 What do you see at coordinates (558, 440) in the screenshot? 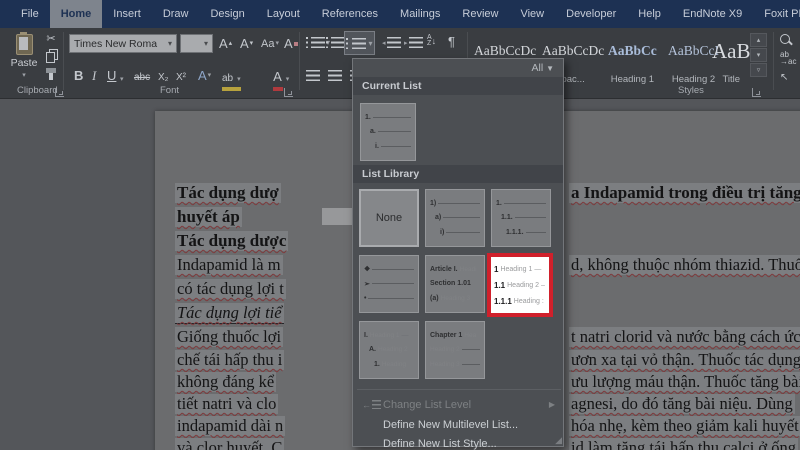
I see `resize-grip: ◢` at bounding box center [558, 440].